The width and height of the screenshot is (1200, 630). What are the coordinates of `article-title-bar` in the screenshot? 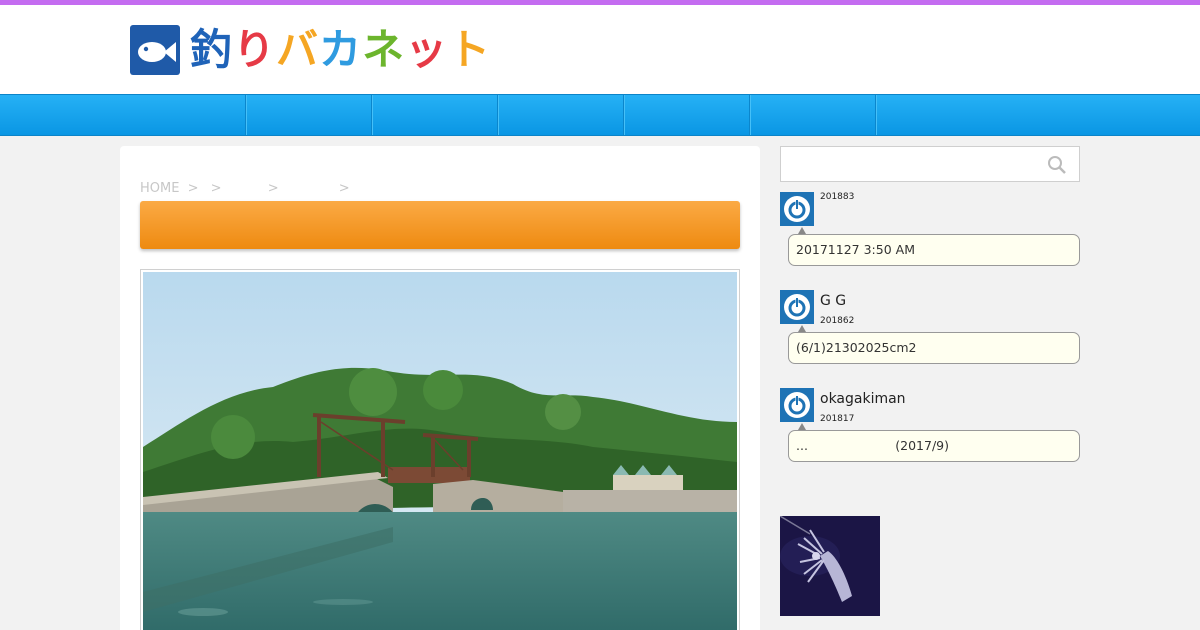 It's located at (440, 225).